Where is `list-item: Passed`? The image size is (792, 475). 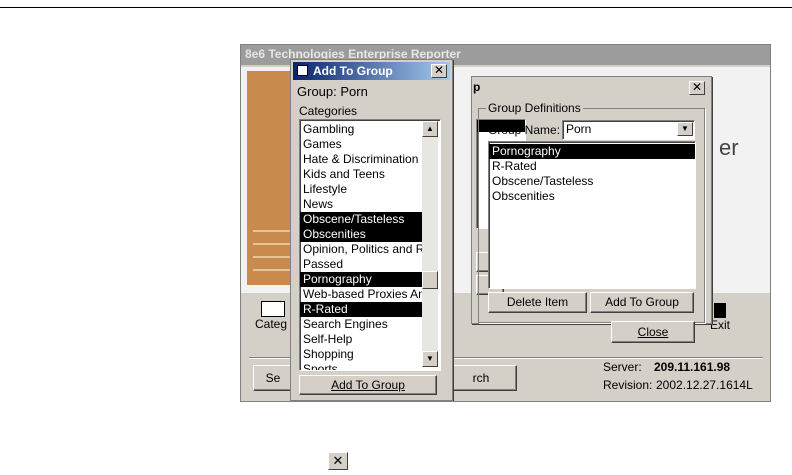
list-item: Passed is located at coordinates (361, 264).